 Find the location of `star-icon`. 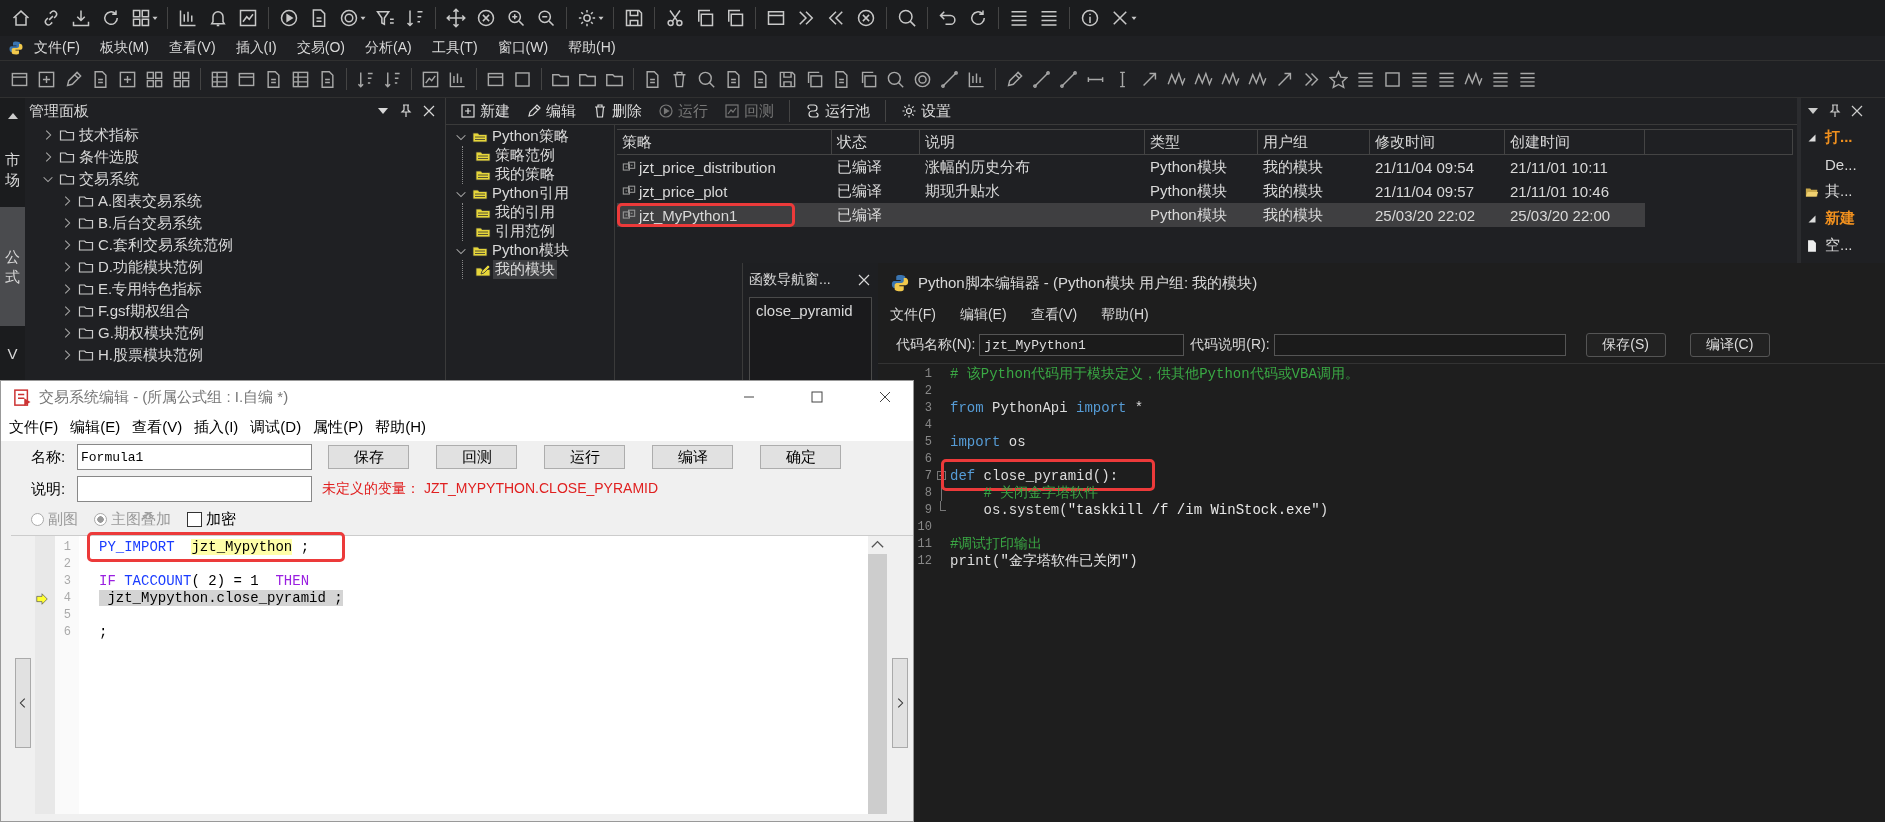

star-icon is located at coordinates (1338, 79).